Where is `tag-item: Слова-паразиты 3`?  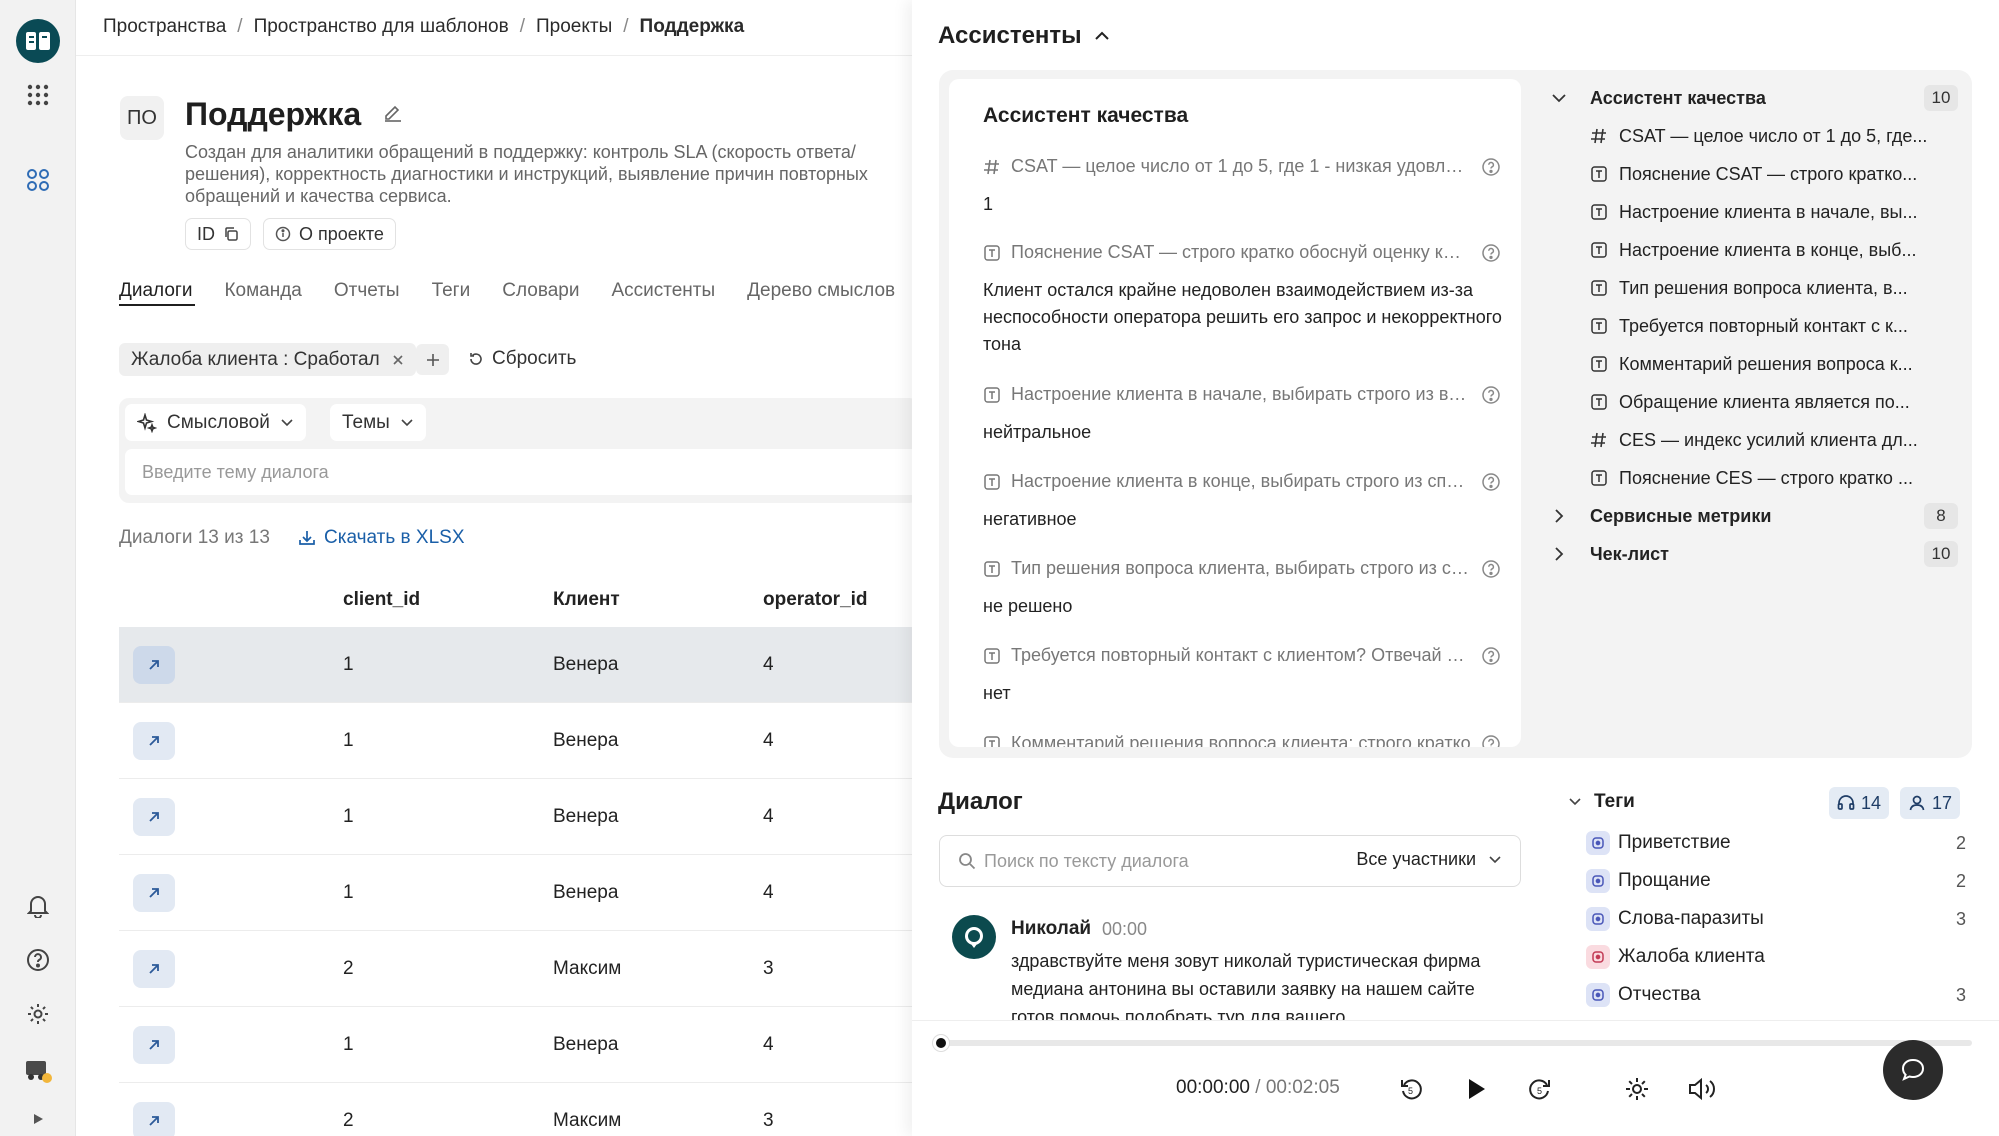 tag-item: Слова-паразиты 3 is located at coordinates (1776, 919).